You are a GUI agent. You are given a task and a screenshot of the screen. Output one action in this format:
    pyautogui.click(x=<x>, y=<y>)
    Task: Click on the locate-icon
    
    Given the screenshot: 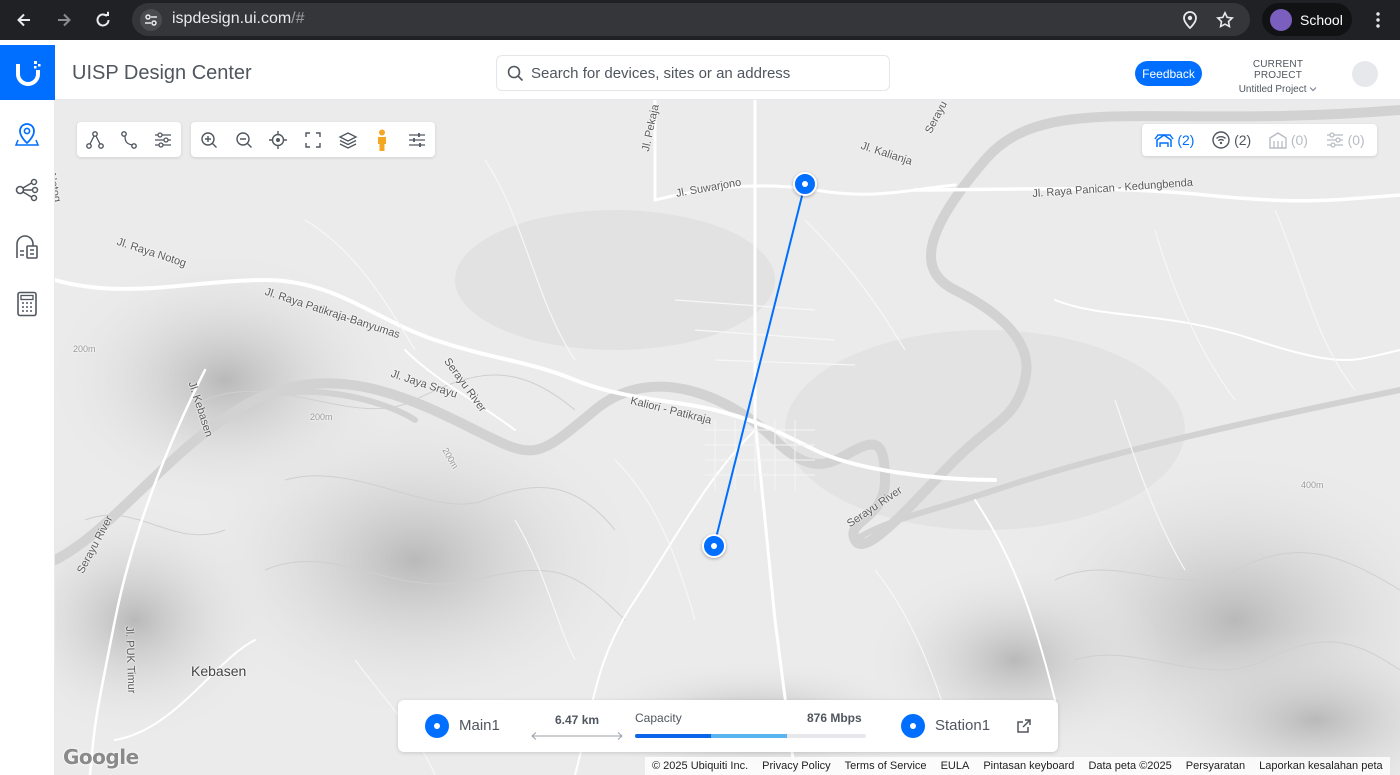 What is the action you would take?
    pyautogui.click(x=278, y=139)
    